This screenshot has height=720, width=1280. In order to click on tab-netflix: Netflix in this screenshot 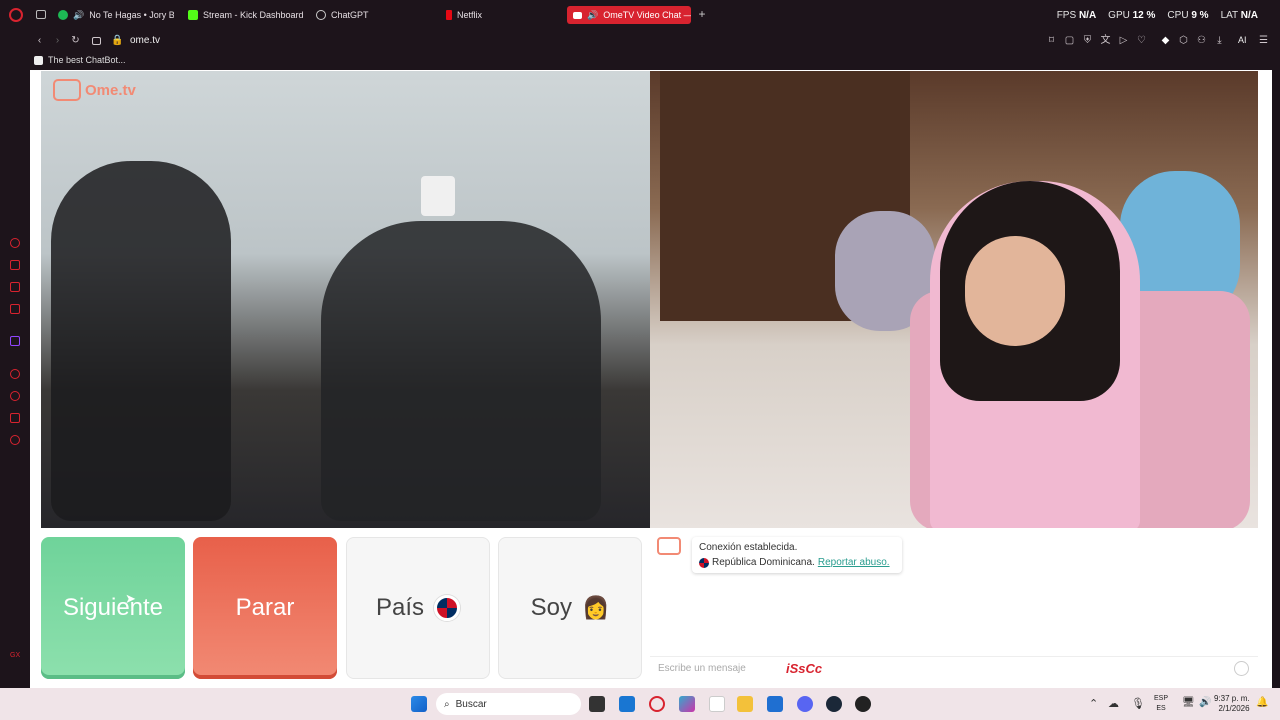, I will do `click(501, 15)`.